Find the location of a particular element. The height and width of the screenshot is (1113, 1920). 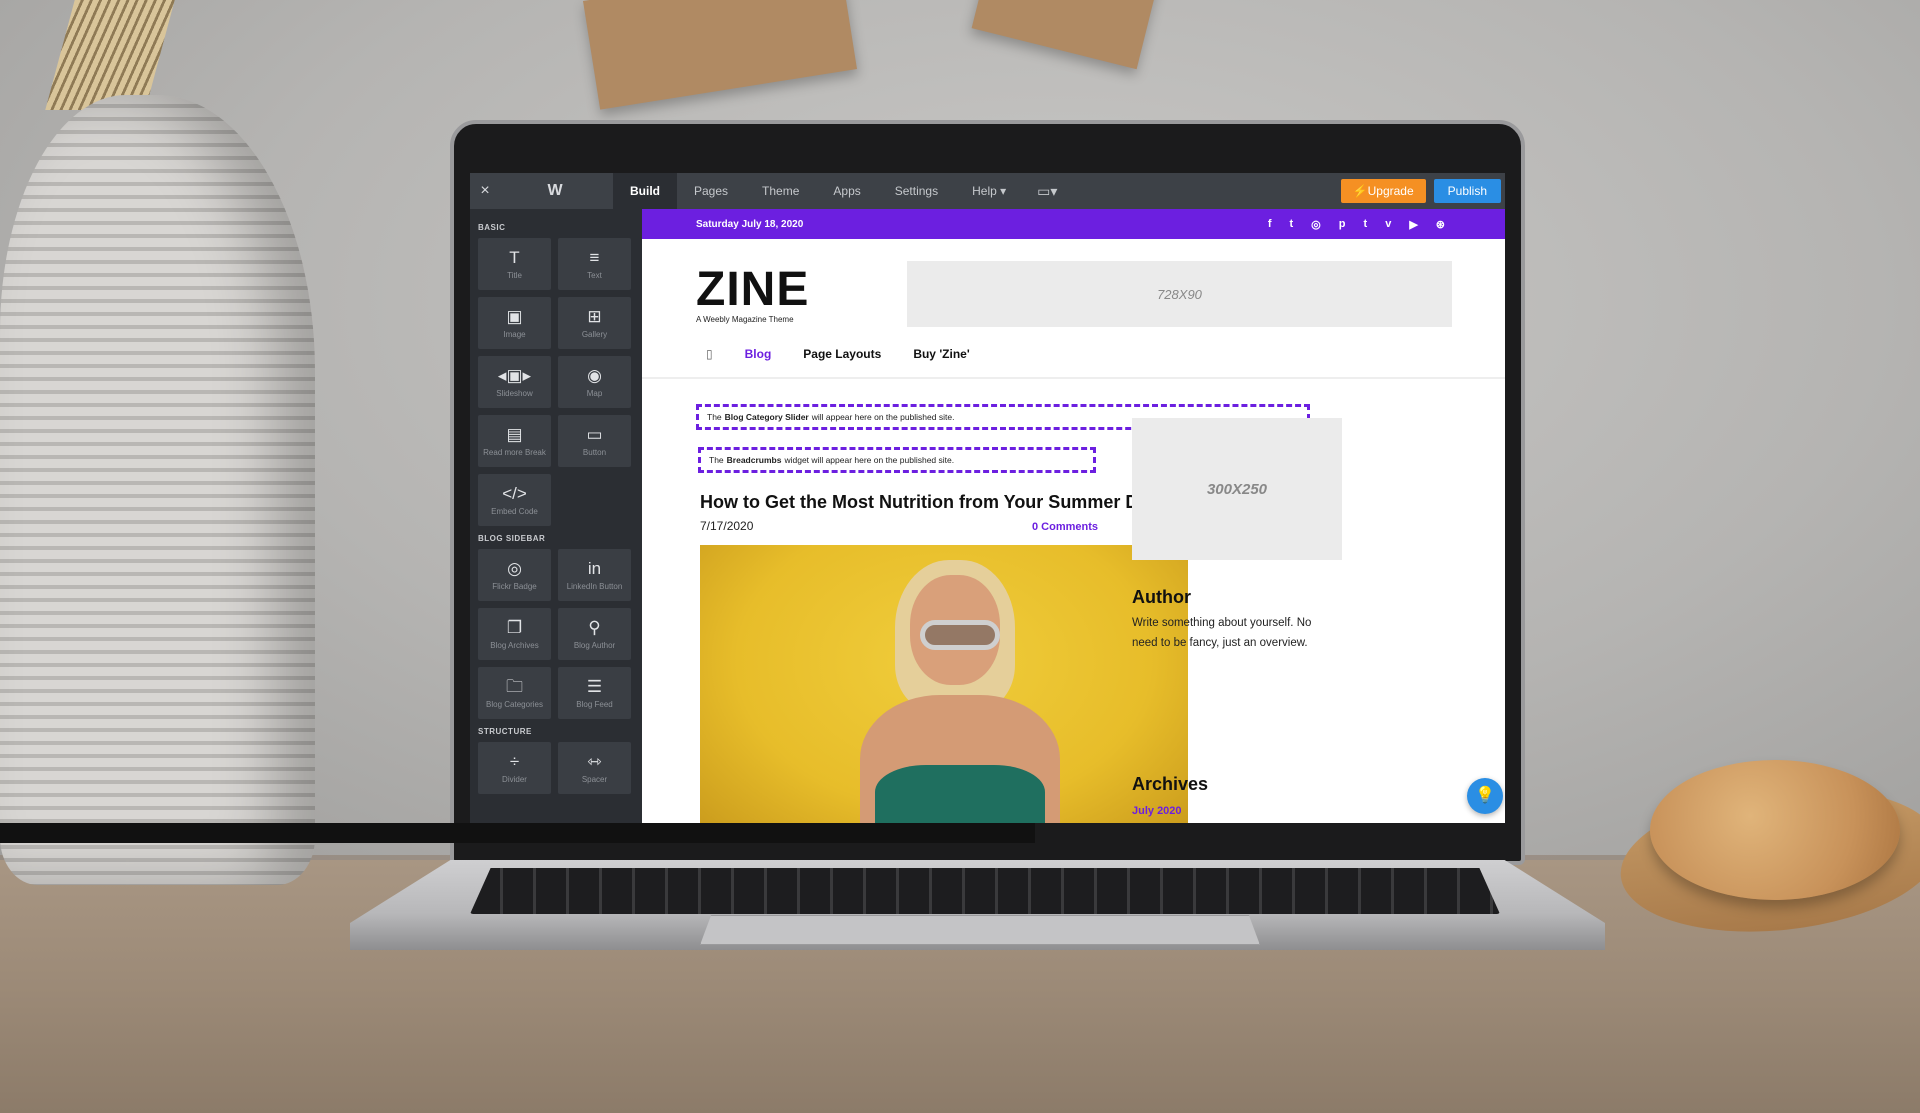

element-blog-categories: 🗀 Blog Categories is located at coordinates (514, 693).